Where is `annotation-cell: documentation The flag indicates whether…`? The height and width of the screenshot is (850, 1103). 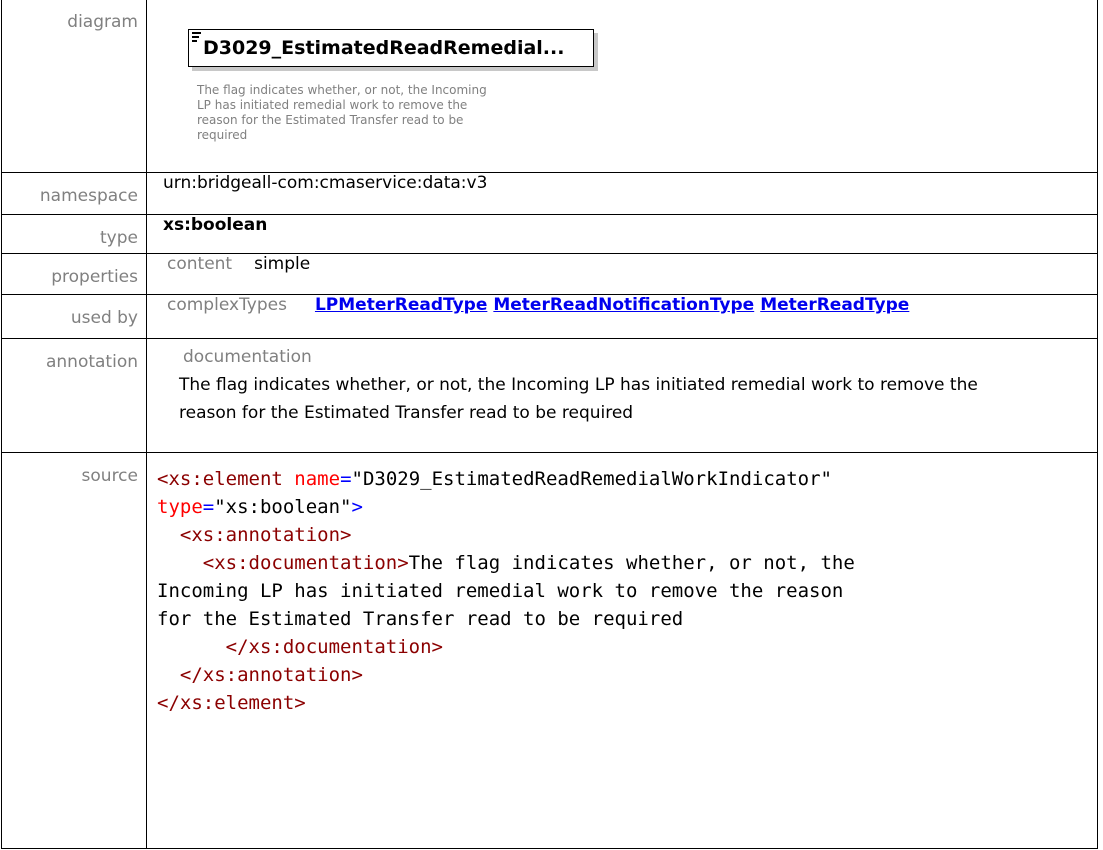 annotation-cell: documentation The flag indicates whether… is located at coordinates (622, 395).